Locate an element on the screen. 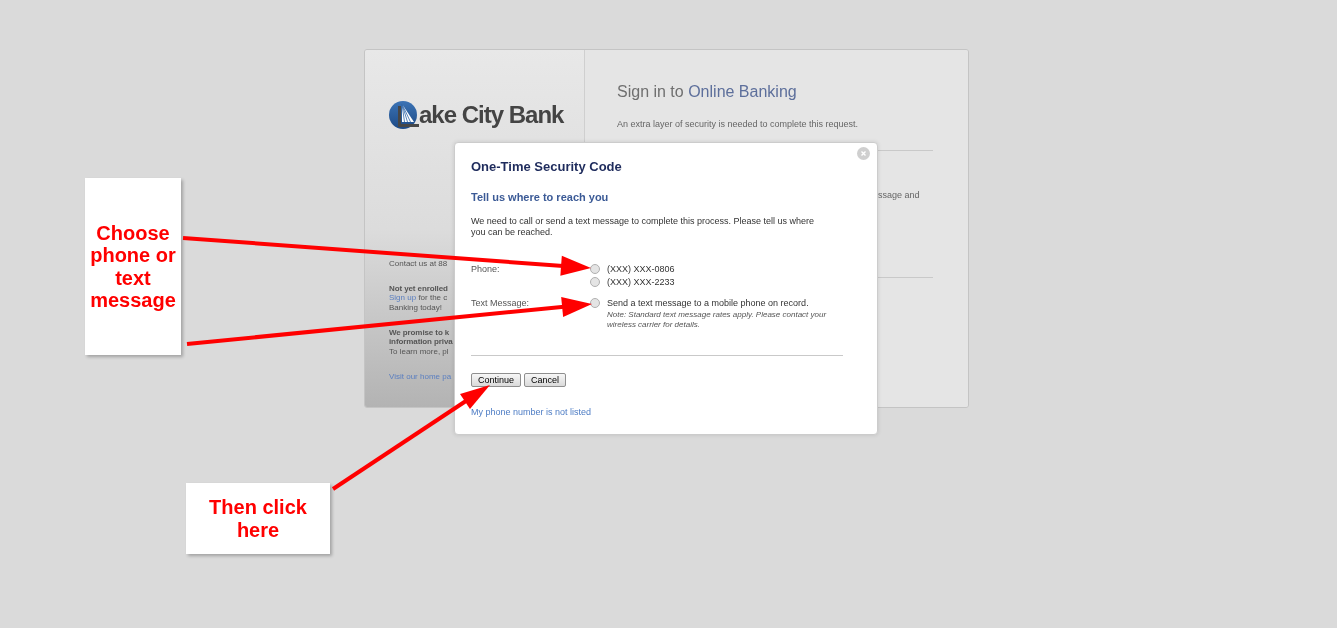 The image size is (1337, 628). dialog-subtitle: Tell us where to reach you is located at coordinates (540, 197).